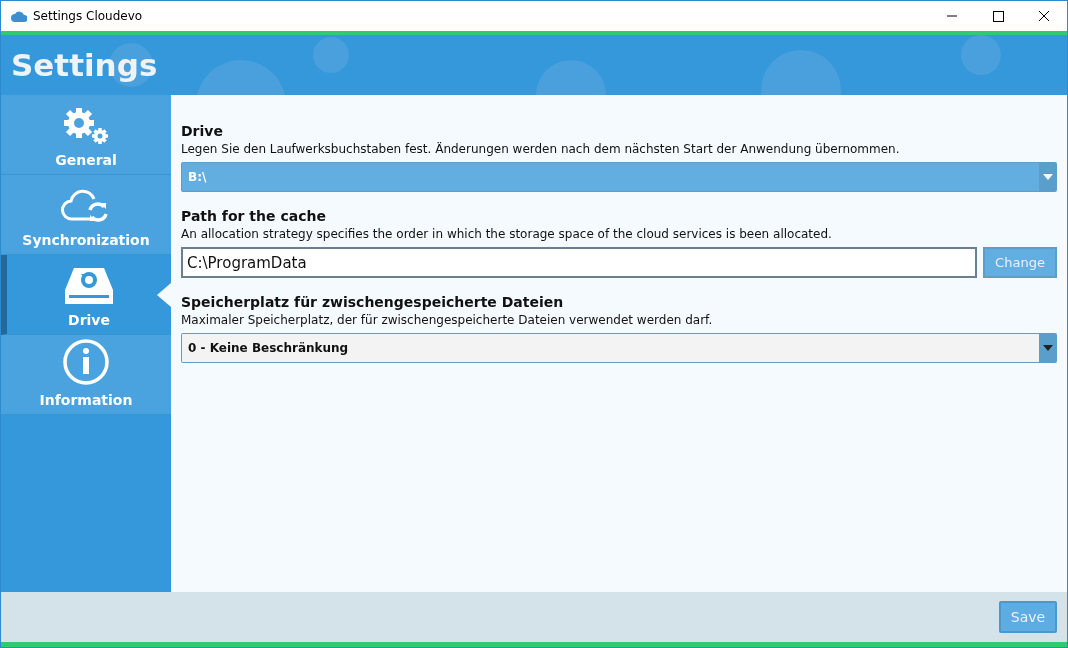 Image resolution: width=1068 pixels, height=648 pixels. What do you see at coordinates (19, 16) in the screenshot?
I see `cloud-logo-icon` at bounding box center [19, 16].